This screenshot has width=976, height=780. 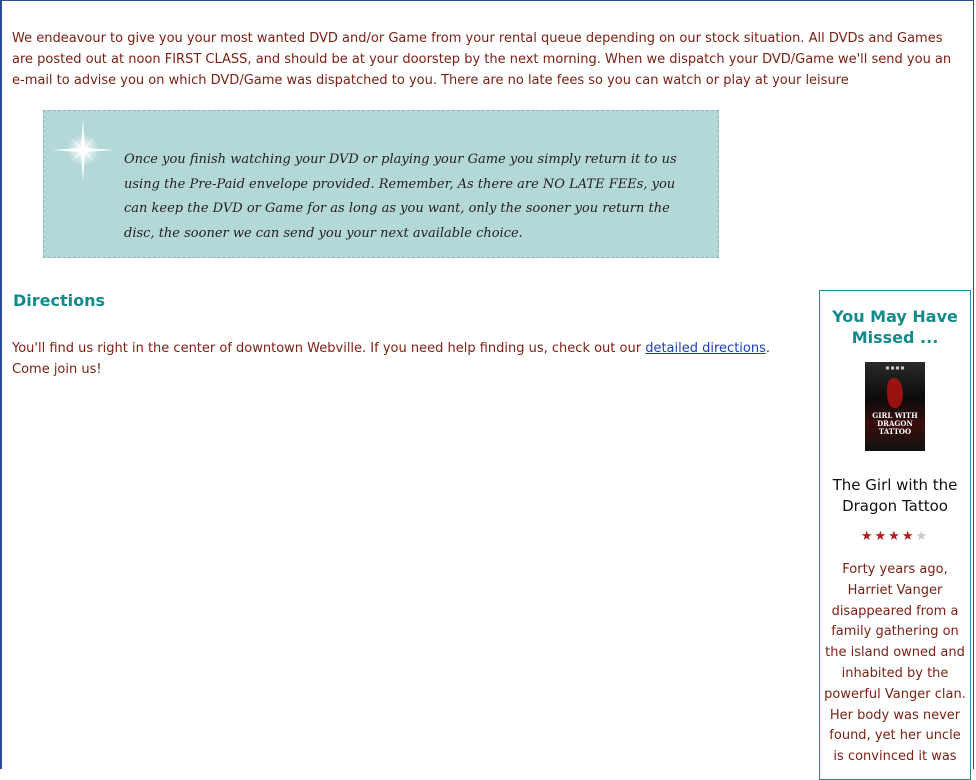 What do you see at coordinates (895, 496) in the screenshot?
I see `movie-title: The Girl with the Dragon Tattoo` at bounding box center [895, 496].